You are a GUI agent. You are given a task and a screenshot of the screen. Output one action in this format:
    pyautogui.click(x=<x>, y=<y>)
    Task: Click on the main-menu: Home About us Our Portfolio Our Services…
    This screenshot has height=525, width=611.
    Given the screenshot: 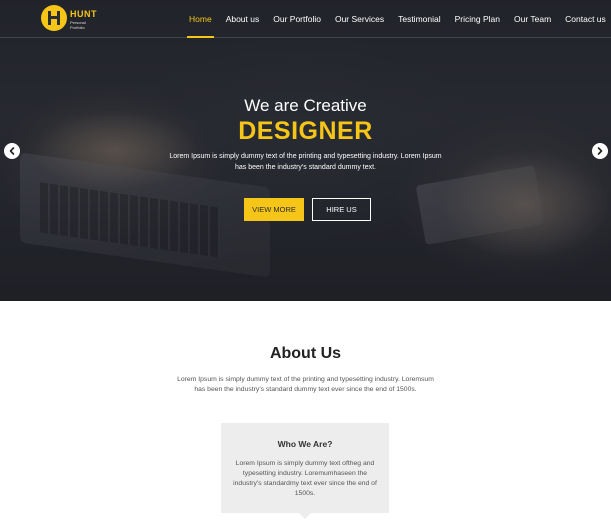 What is the action you would take?
    pyautogui.click(x=396, y=19)
    